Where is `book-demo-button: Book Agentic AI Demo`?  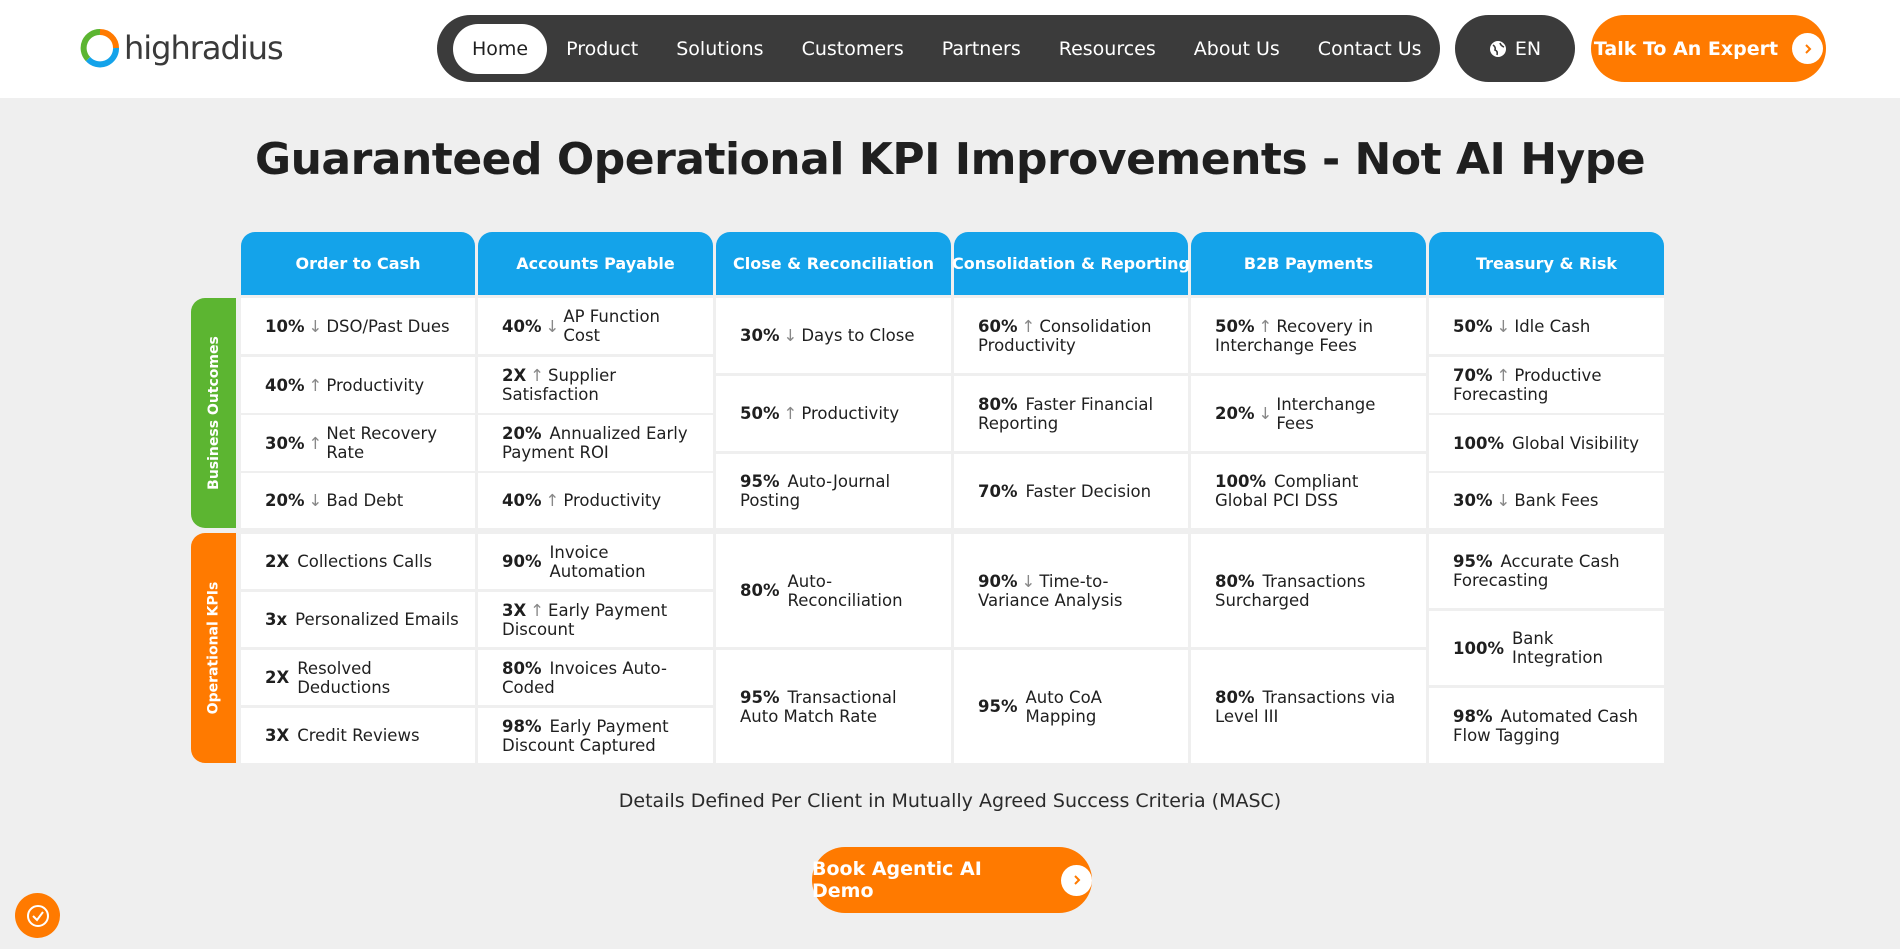 book-demo-button: Book Agentic AI Demo is located at coordinates (952, 880).